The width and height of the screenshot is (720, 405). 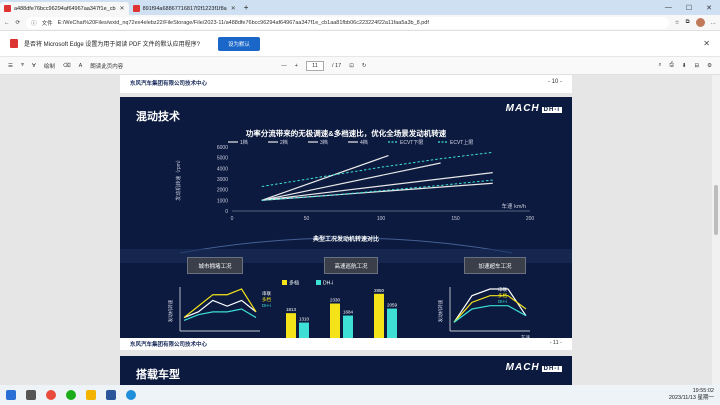 What do you see at coordinates (671, 65) in the screenshot?
I see `print-icon: ⎙` at bounding box center [671, 65].